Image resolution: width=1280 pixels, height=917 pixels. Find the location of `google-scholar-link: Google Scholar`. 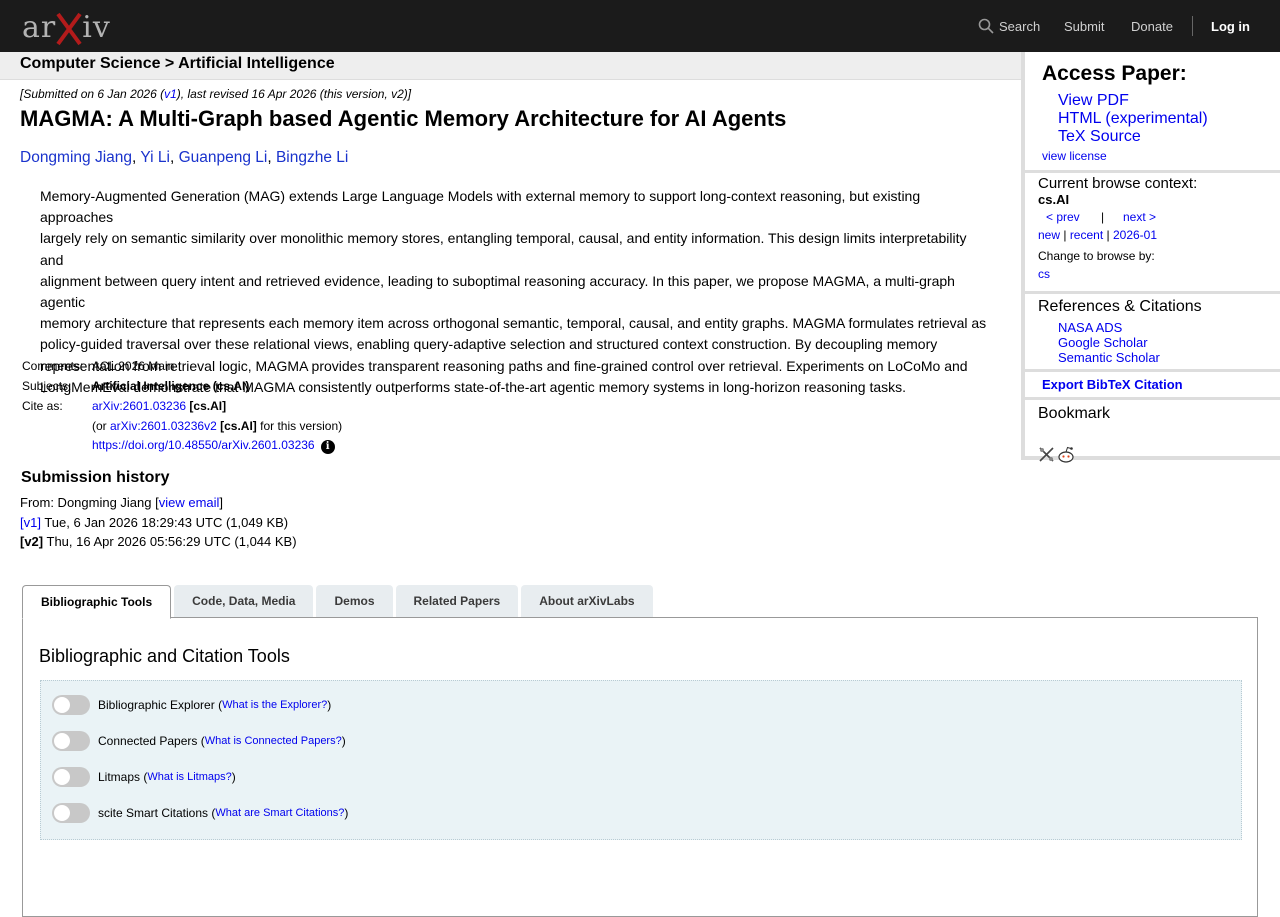

google-scholar-link: Google Scholar is located at coordinates (1103, 342).